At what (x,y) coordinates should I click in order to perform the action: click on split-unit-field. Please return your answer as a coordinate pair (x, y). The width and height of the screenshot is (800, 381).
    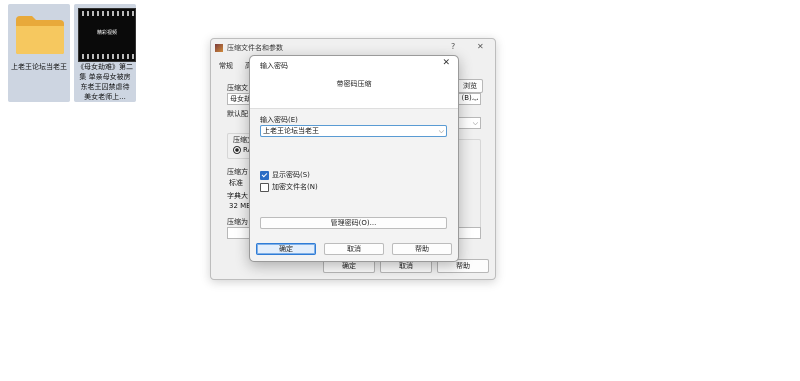
    Looking at the image, I should click on (469, 233).